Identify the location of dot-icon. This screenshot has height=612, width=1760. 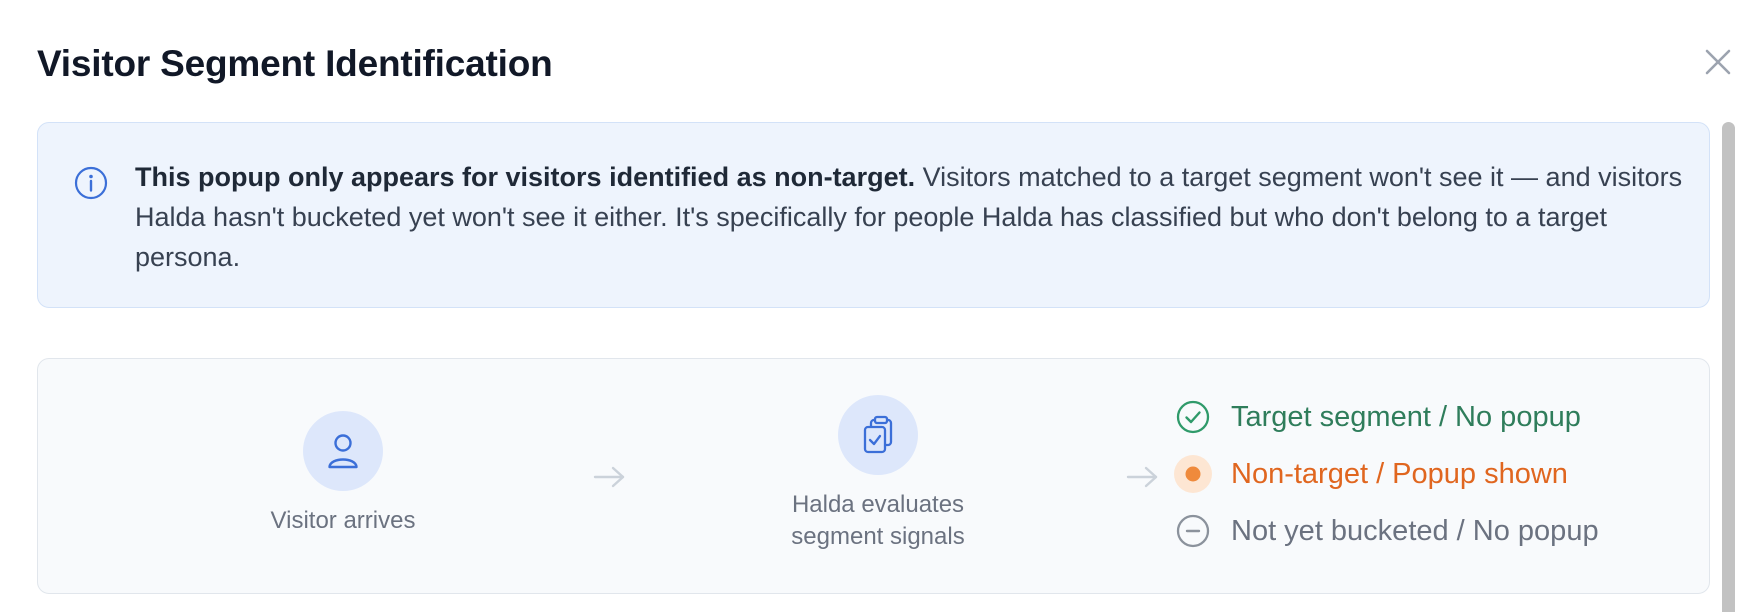
(1193, 474).